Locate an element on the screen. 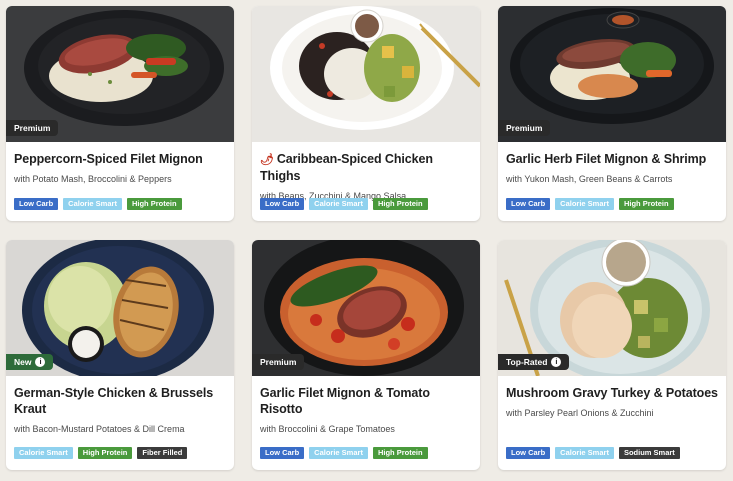 This screenshot has width=733, height=481. meal-title: Mushroom Gravy Turkey & Potatoes is located at coordinates (612, 393).